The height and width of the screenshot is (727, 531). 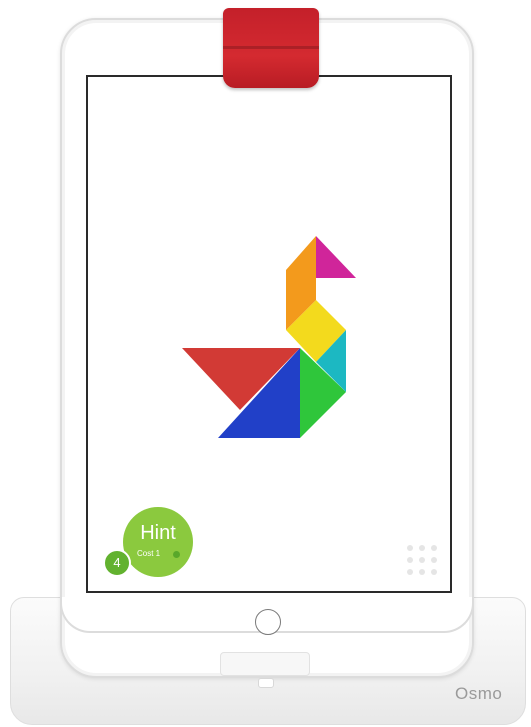 What do you see at coordinates (176, 554) in the screenshot?
I see `hint-coin-icon` at bounding box center [176, 554].